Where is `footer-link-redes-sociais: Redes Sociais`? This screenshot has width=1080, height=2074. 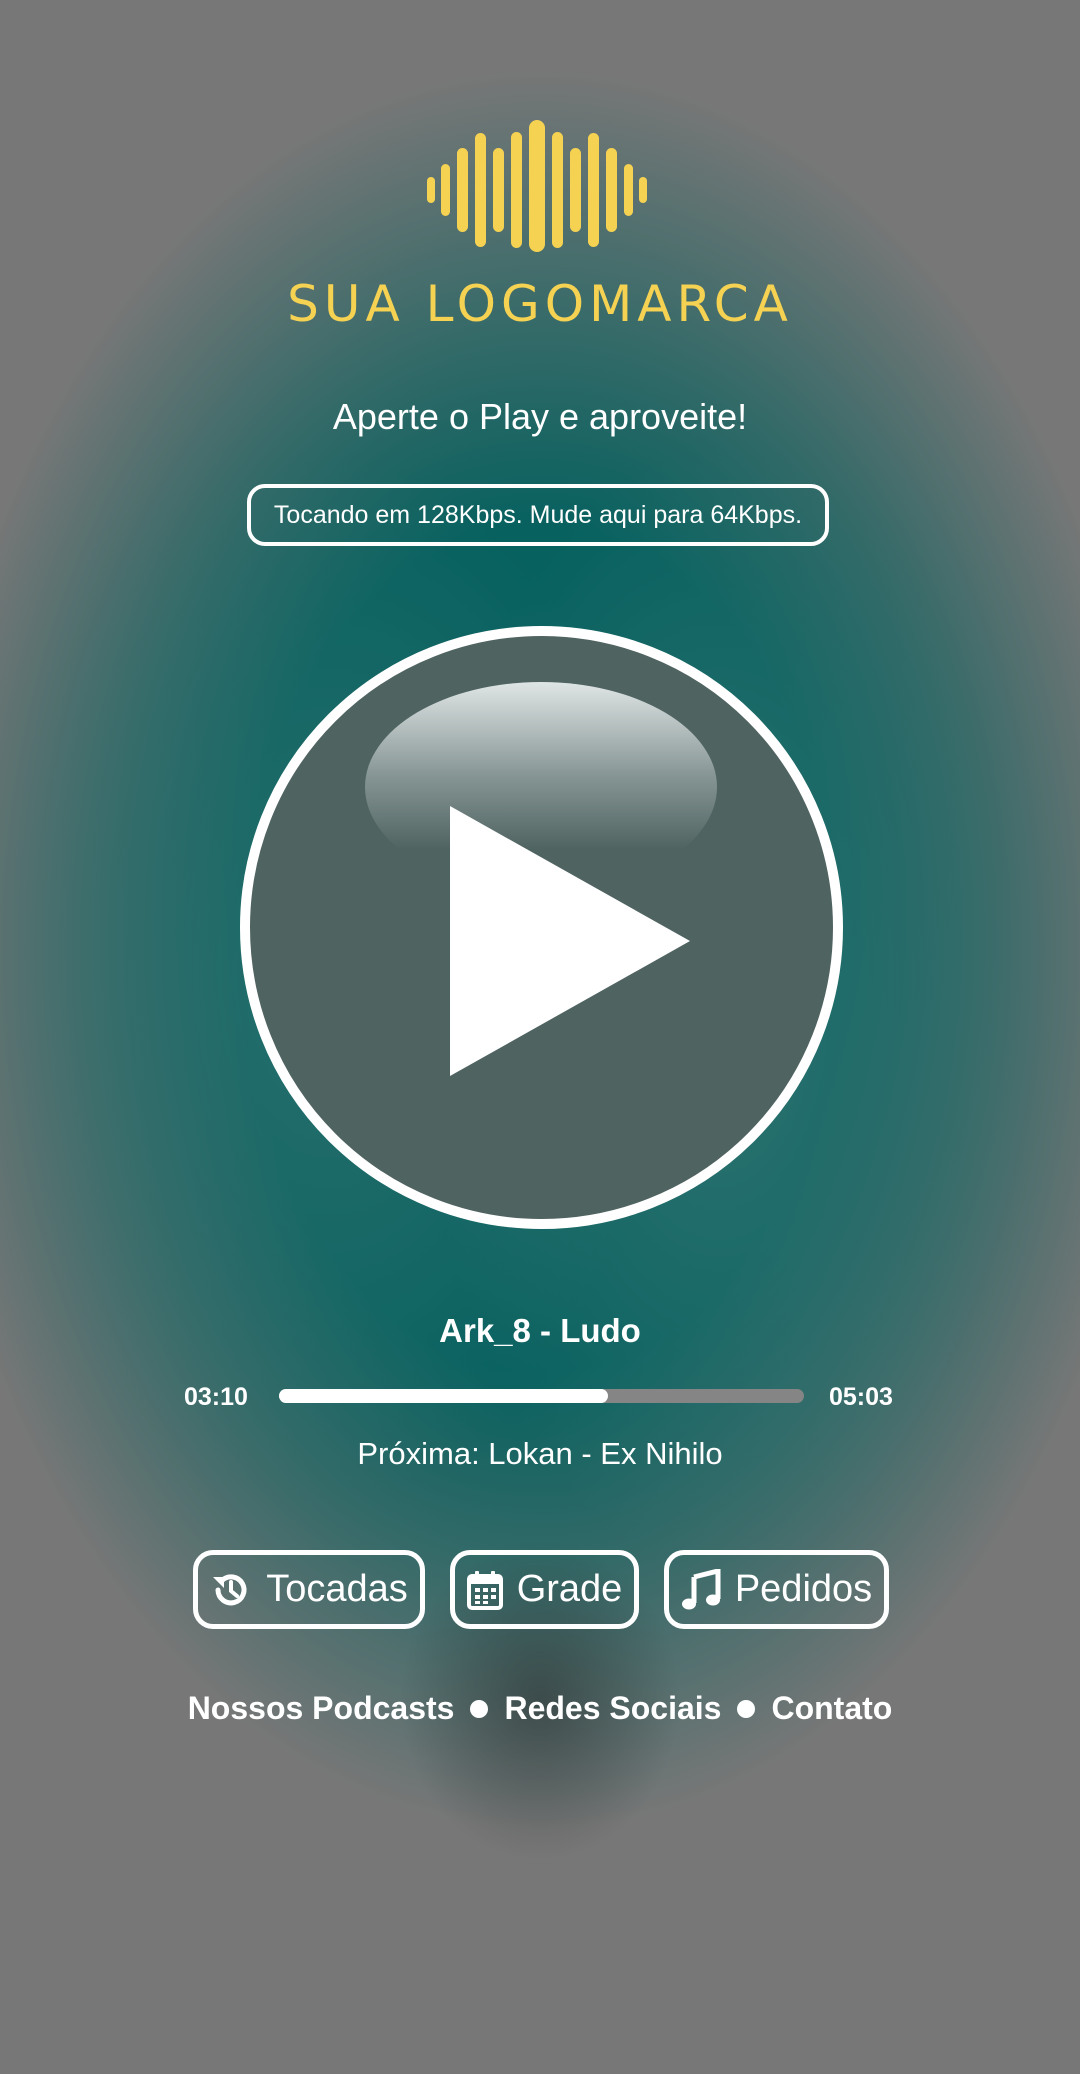
footer-link-redes-sociais: Redes Sociais is located at coordinates (612, 1708).